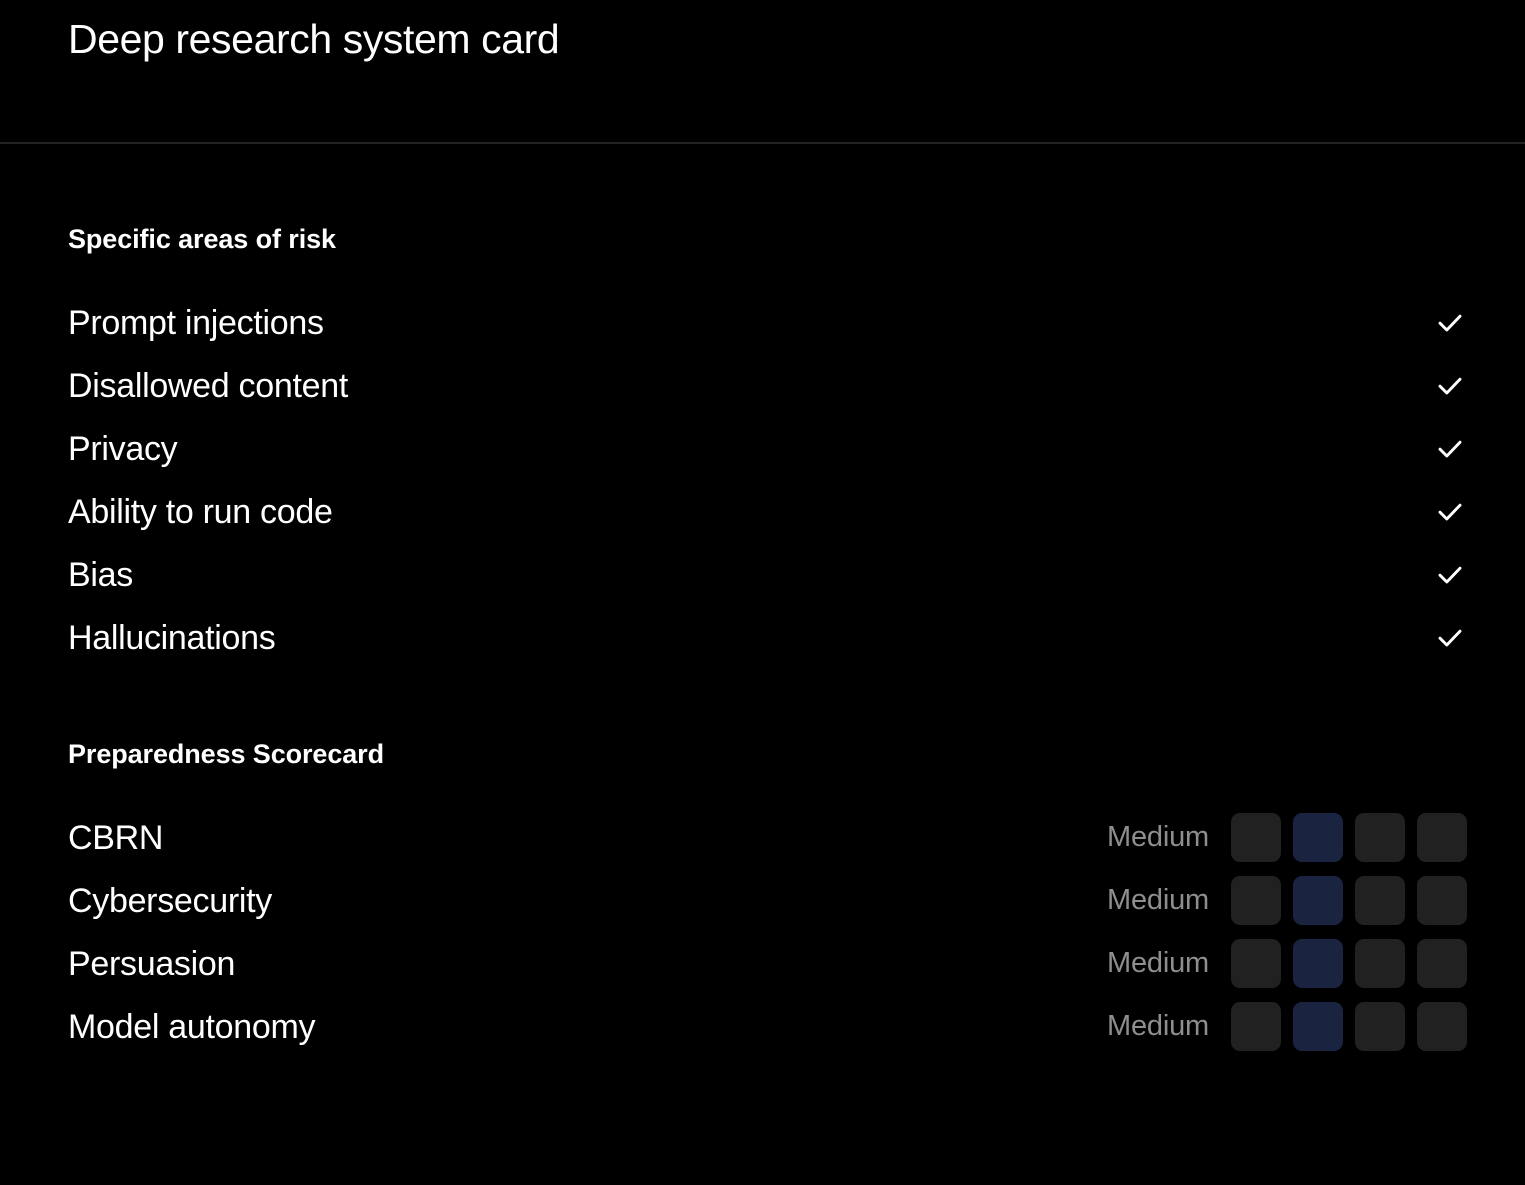 Image resolution: width=1525 pixels, height=1185 pixels. Describe the element at coordinates (762, 574) in the screenshot. I see `risk-row: Bias` at that location.